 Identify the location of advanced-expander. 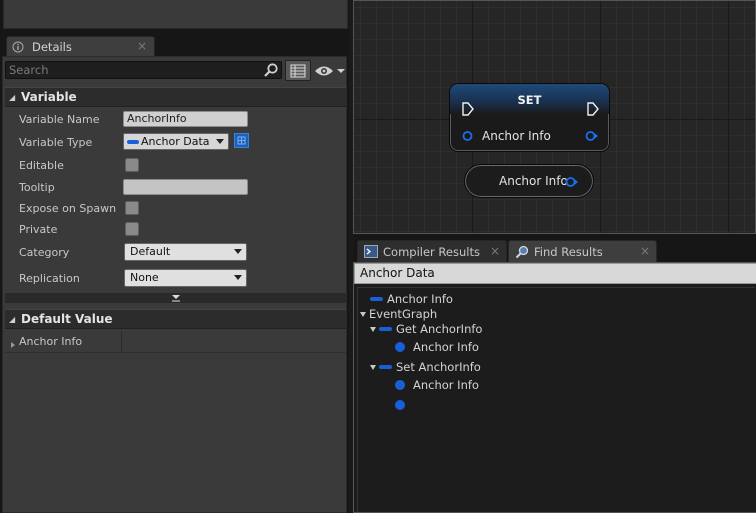
(175, 298).